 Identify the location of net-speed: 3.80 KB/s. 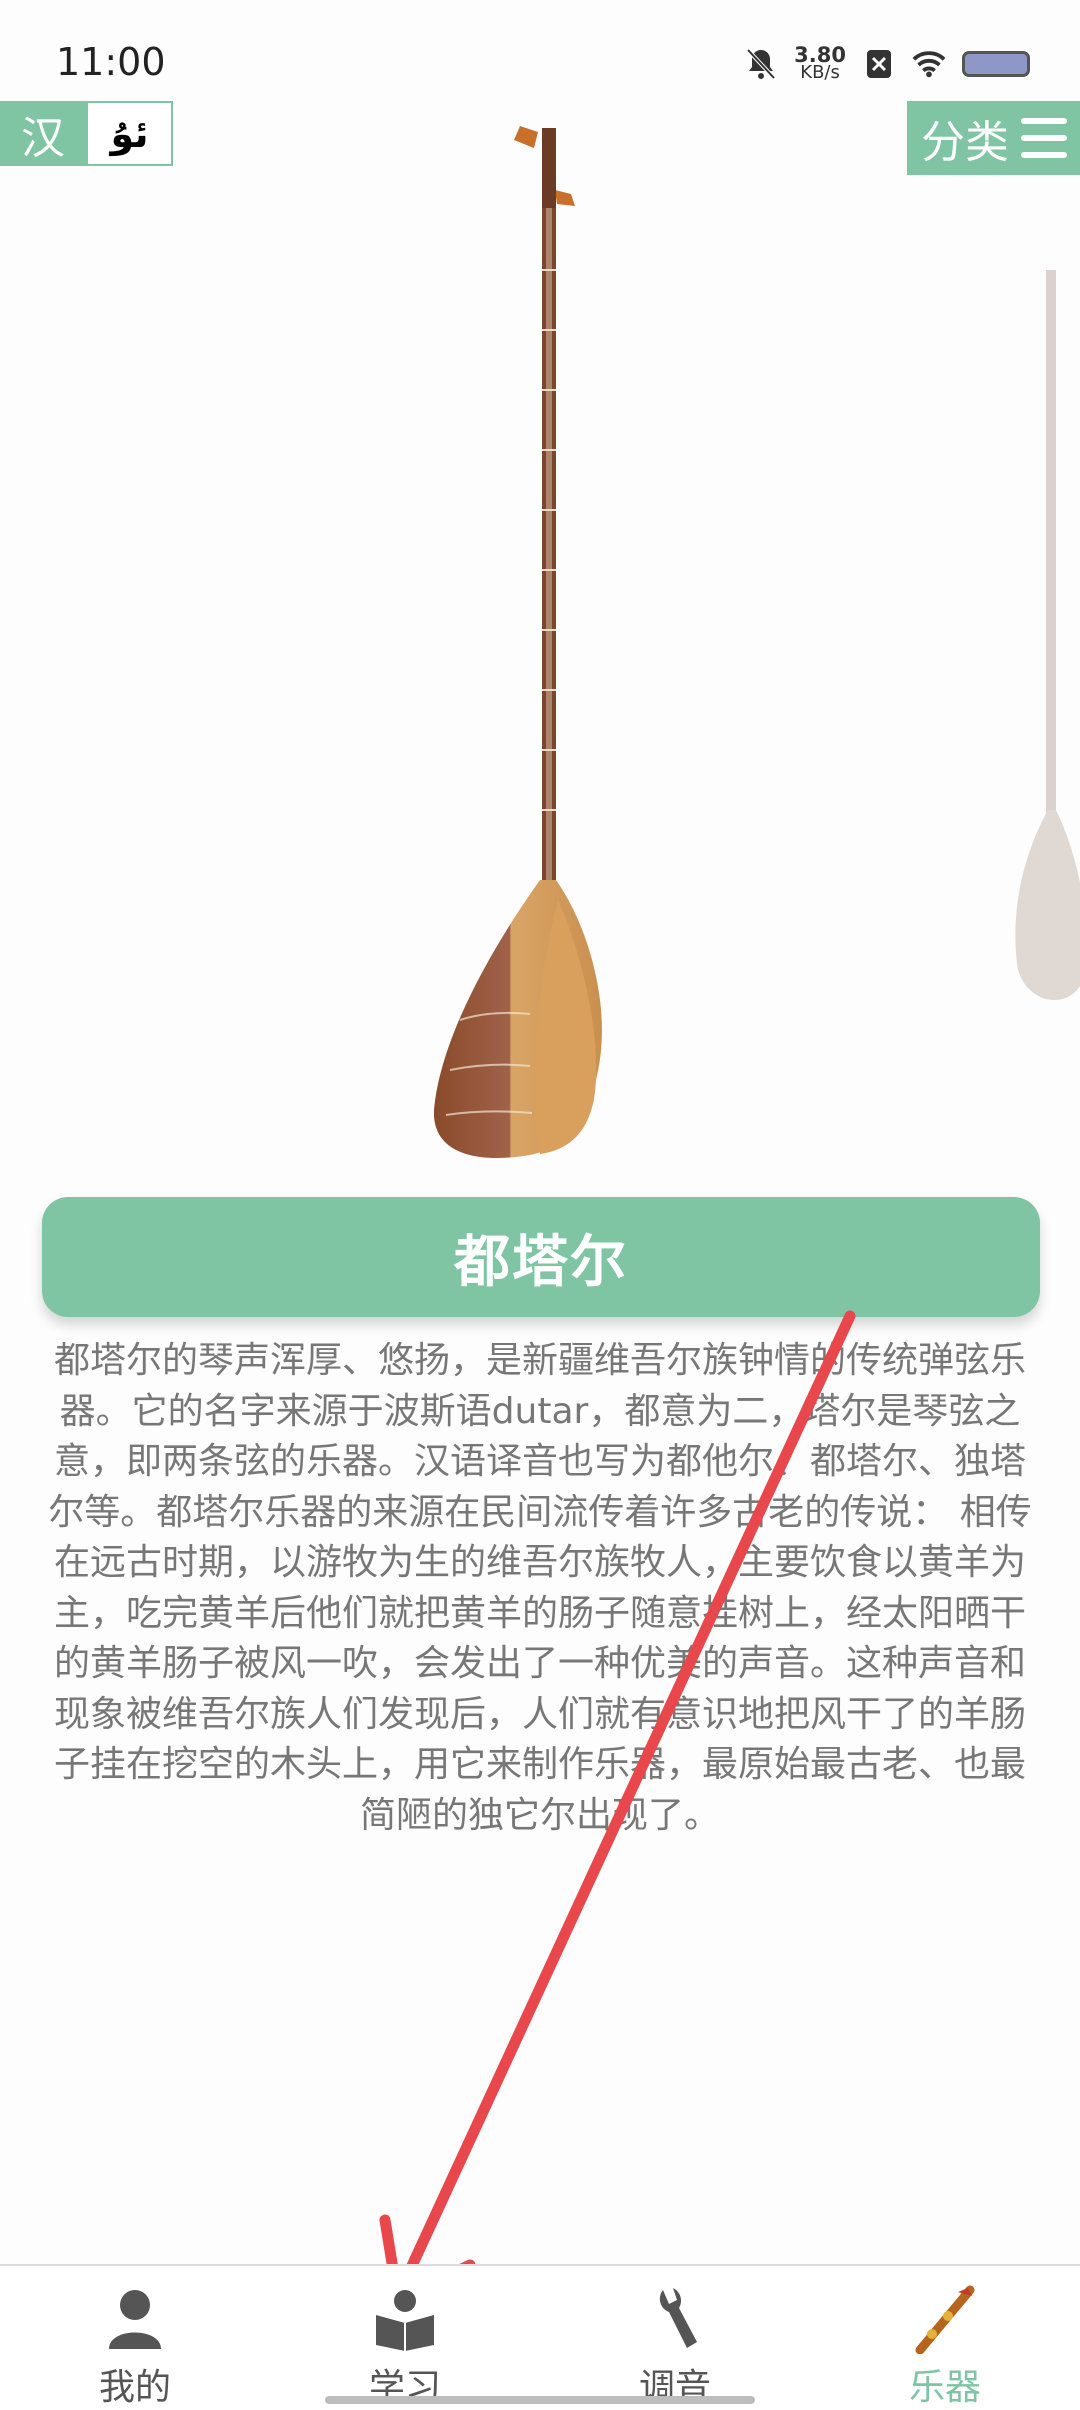
(820, 64).